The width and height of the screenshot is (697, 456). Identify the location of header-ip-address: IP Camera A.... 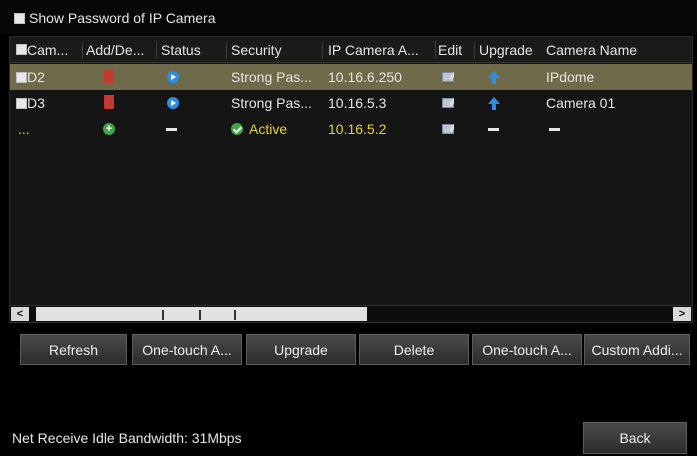
(381, 49).